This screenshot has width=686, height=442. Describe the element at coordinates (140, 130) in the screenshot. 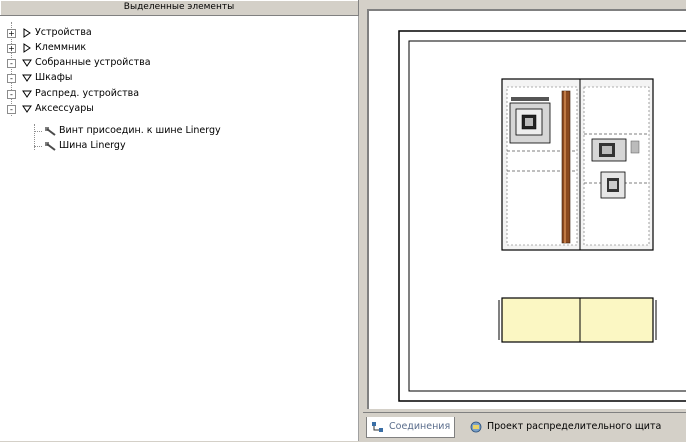

I see `tree-item-label: Винт присоедин. к шине Linergy` at that location.